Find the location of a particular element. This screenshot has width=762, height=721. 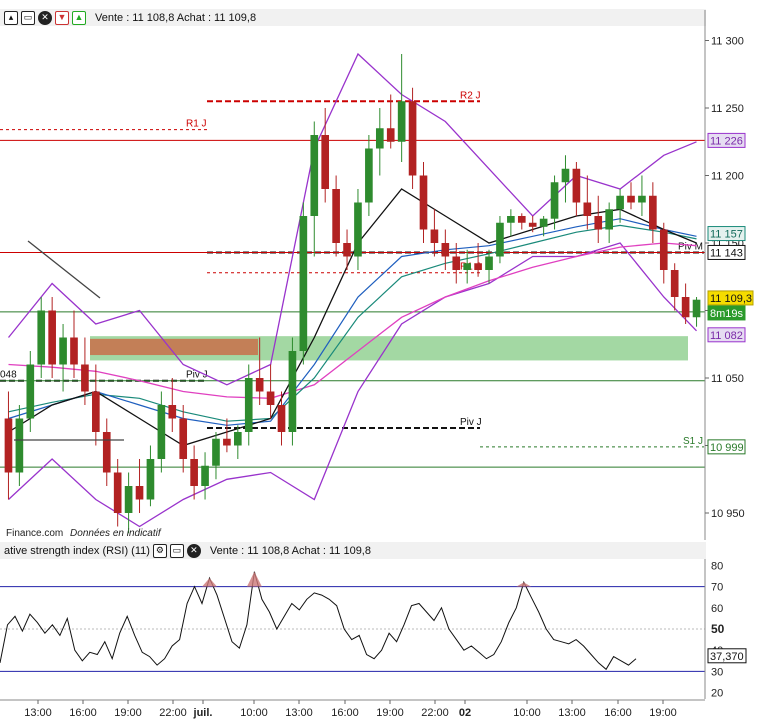

level-label: R1 J is located at coordinates (196, 124).